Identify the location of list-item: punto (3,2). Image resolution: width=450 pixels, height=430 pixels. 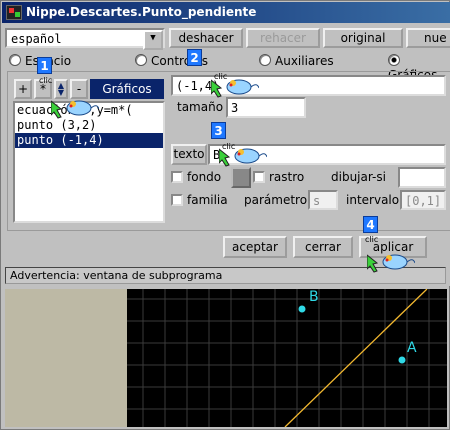
(89, 125).